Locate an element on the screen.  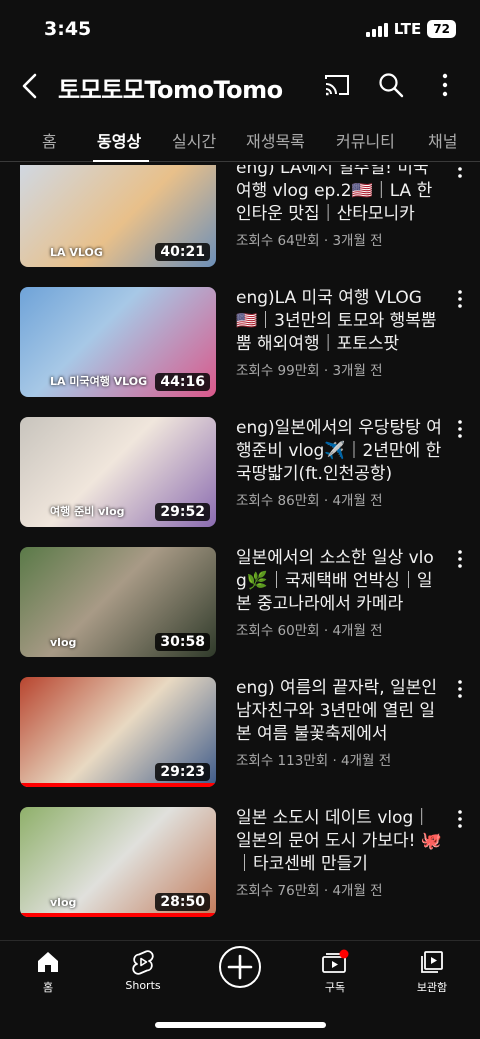
search-icon is located at coordinates (391, 85).